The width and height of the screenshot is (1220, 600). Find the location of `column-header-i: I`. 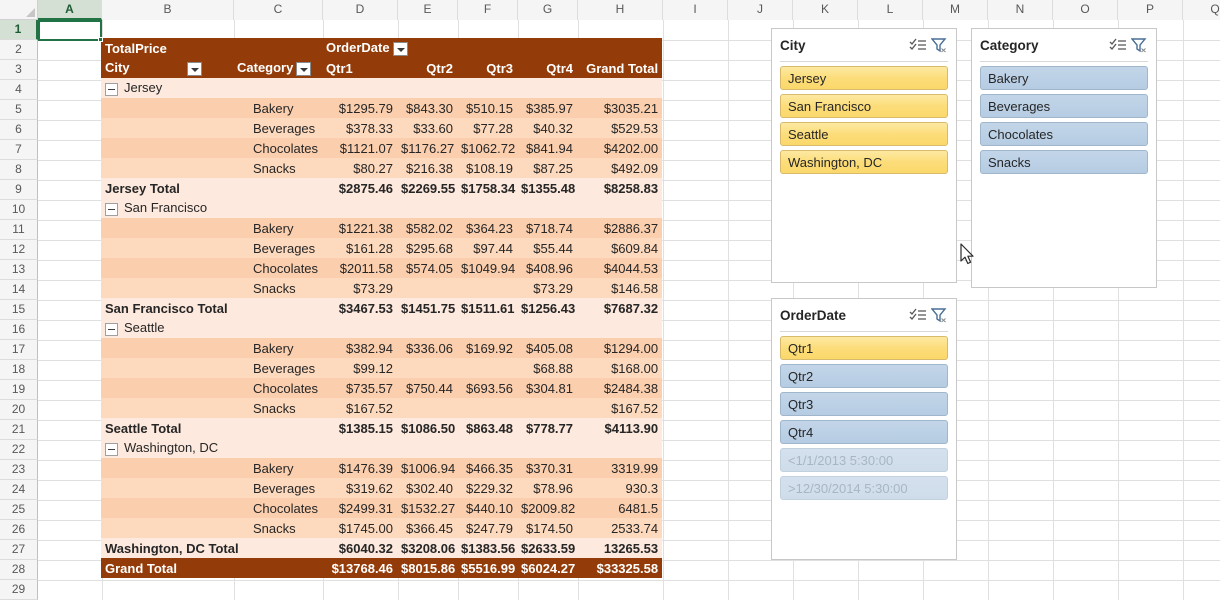

column-header-i: I is located at coordinates (695, 10).